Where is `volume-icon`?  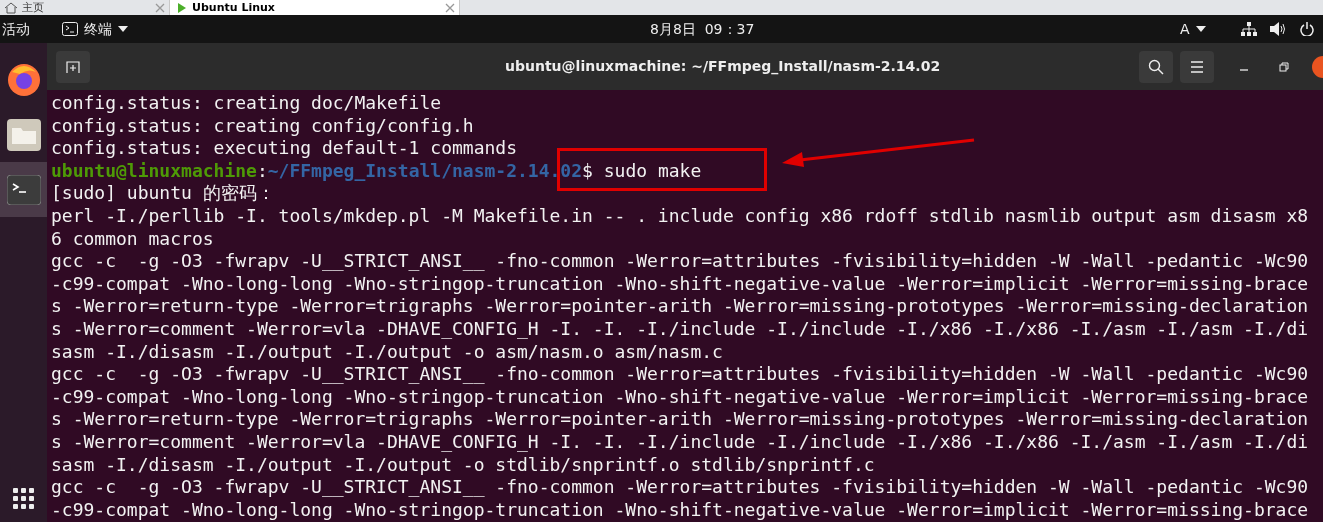 volume-icon is located at coordinates (1278, 29).